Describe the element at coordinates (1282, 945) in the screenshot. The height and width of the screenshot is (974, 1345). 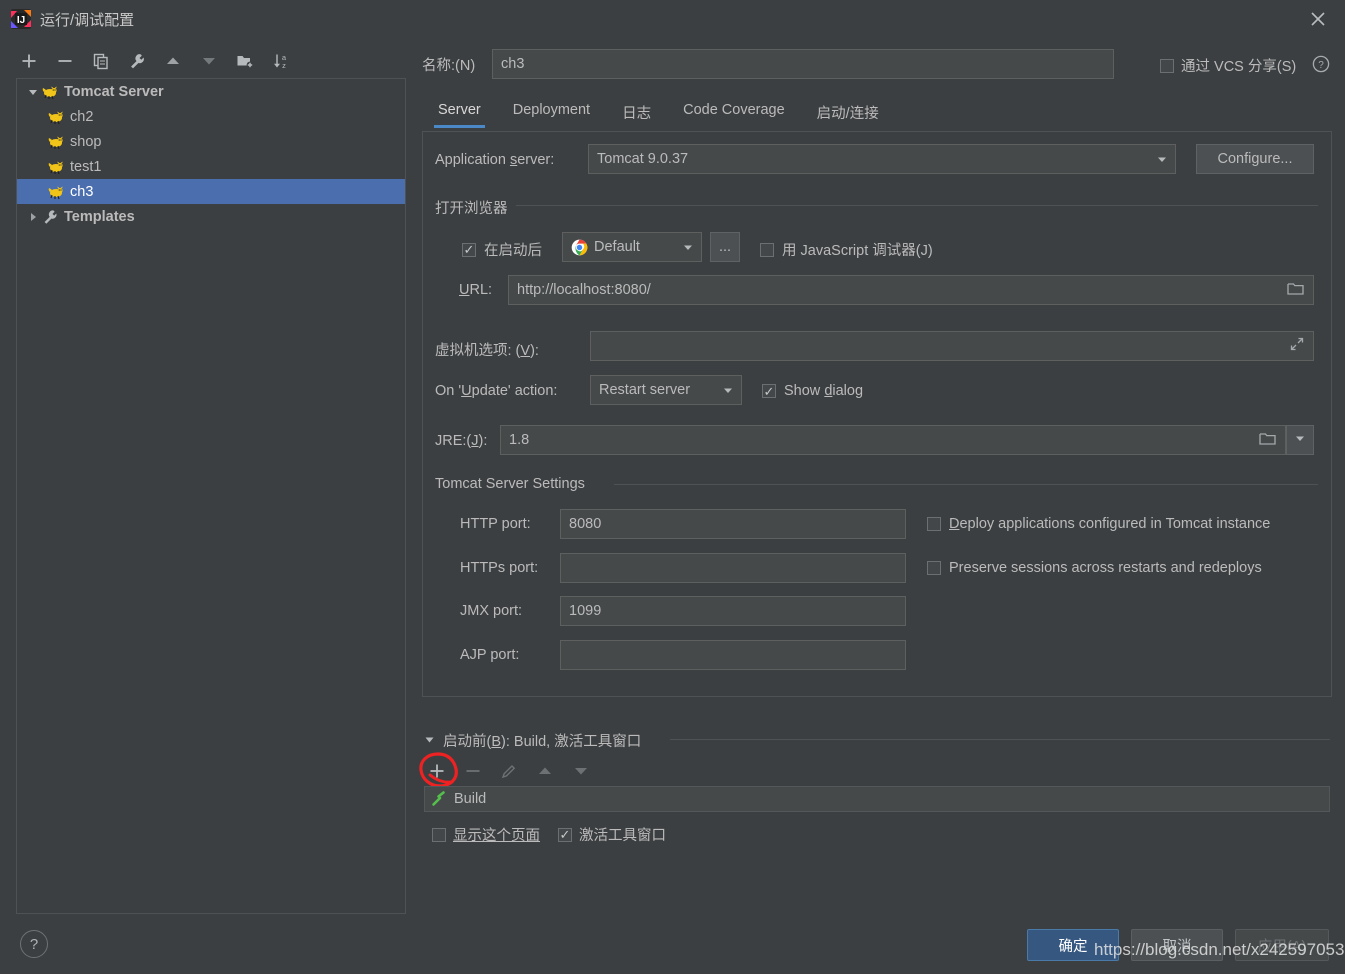
I see `apply-button: 应用(A)` at that location.